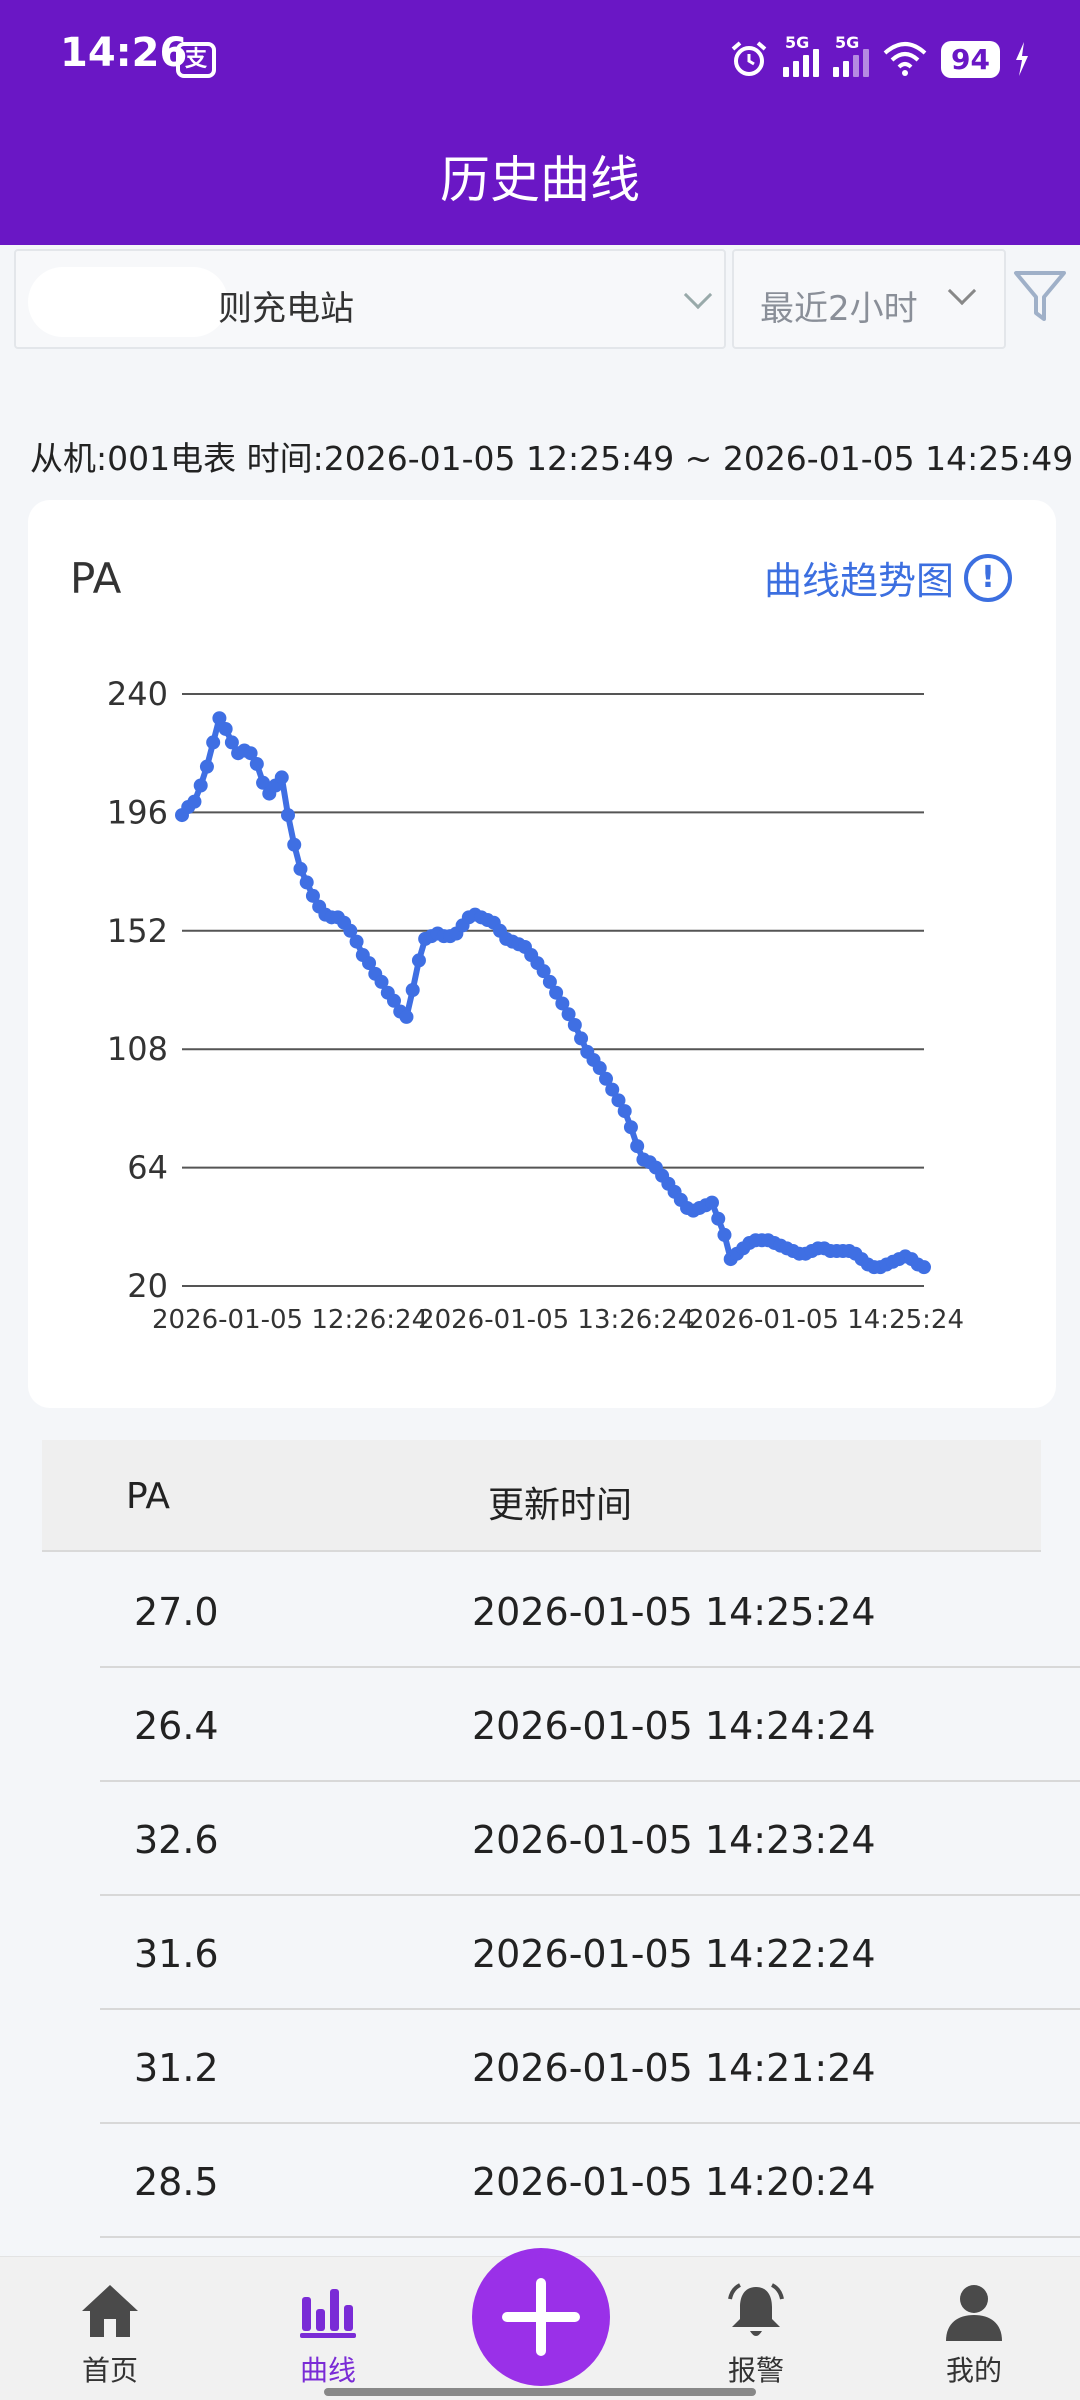  I want to click on status-time: 14:26, so click(124, 53).